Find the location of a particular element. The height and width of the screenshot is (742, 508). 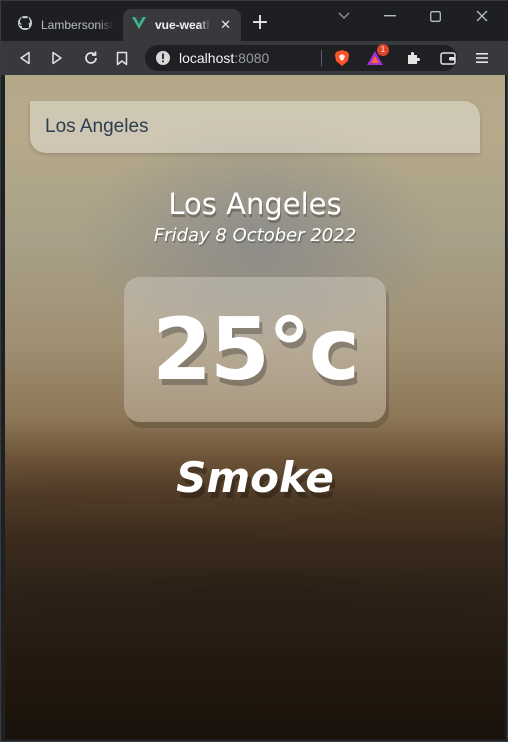

location-name: Los Angeles is located at coordinates (255, 204).